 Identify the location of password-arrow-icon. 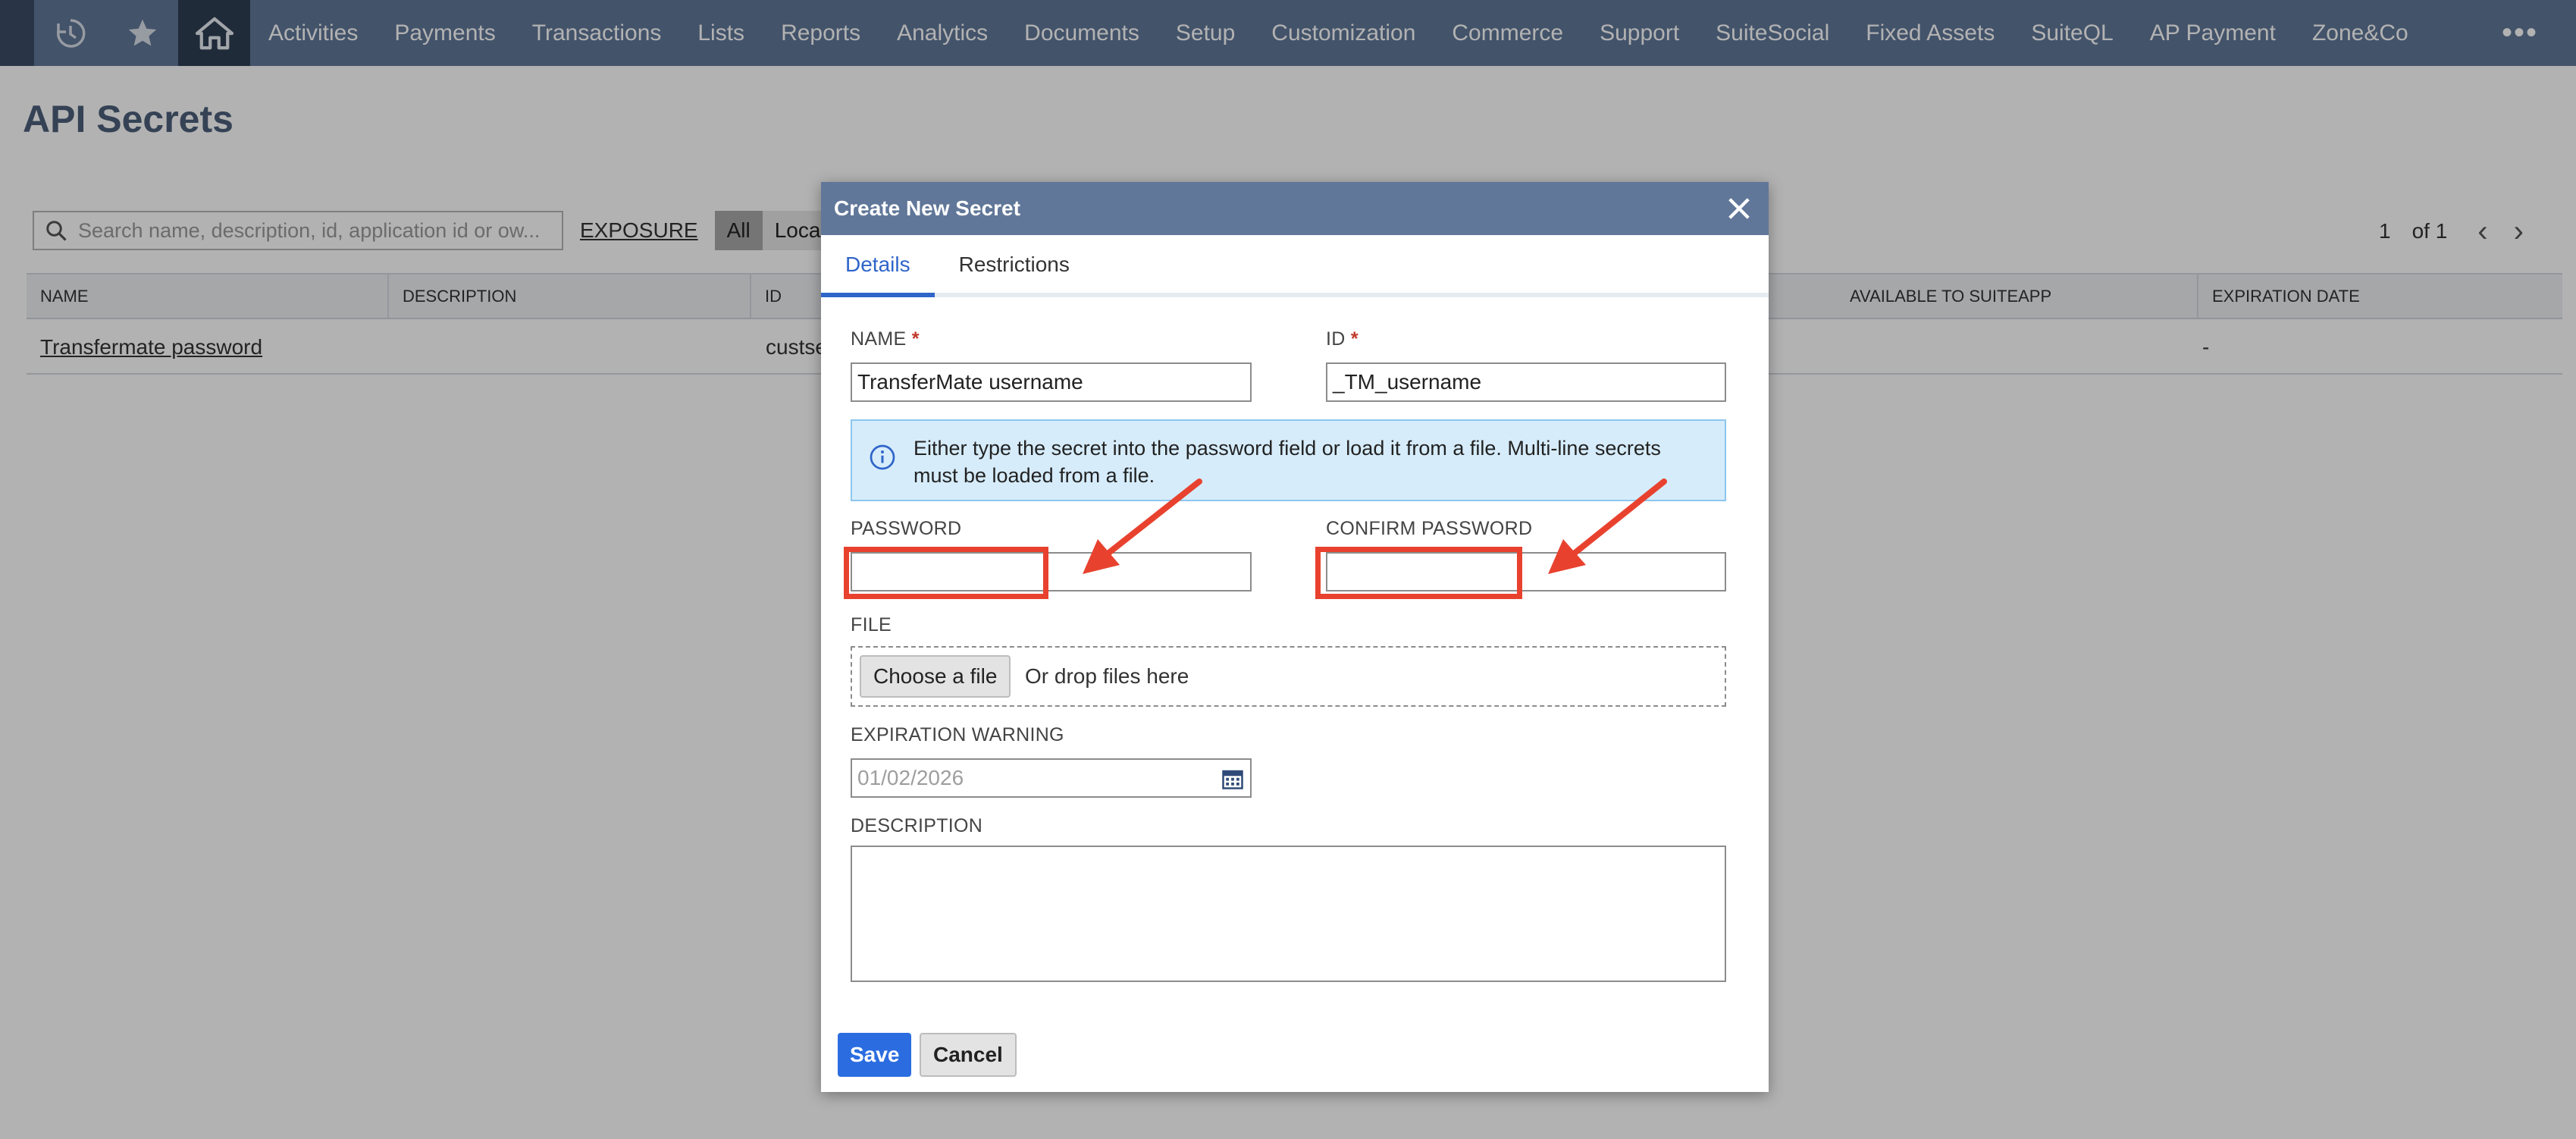
(1142, 527).